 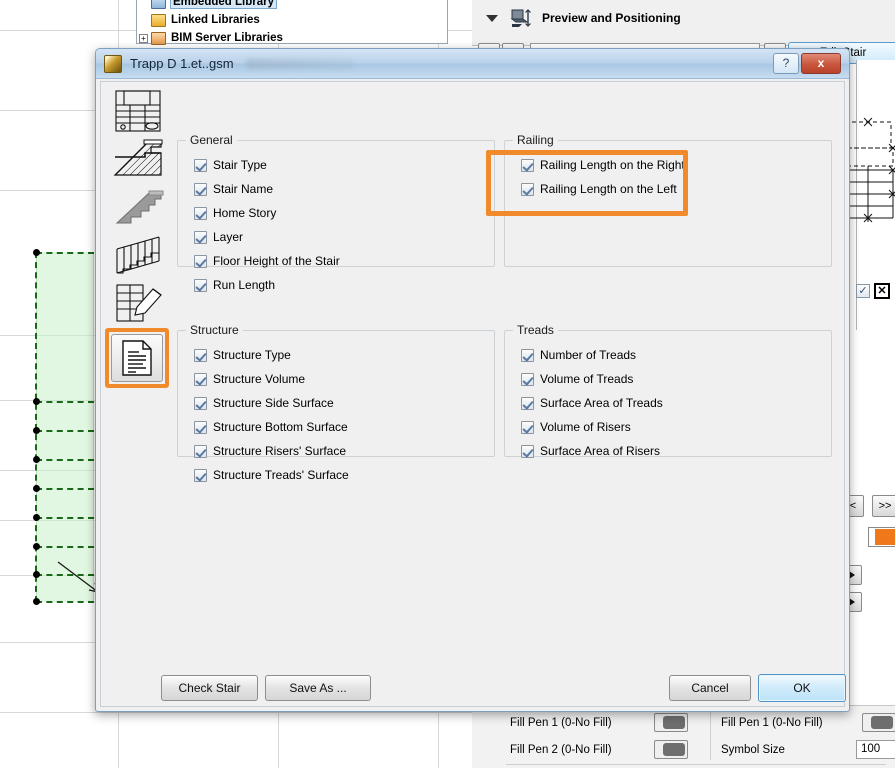 What do you see at coordinates (671, 749) in the screenshot?
I see `fill-pen-2-control` at bounding box center [671, 749].